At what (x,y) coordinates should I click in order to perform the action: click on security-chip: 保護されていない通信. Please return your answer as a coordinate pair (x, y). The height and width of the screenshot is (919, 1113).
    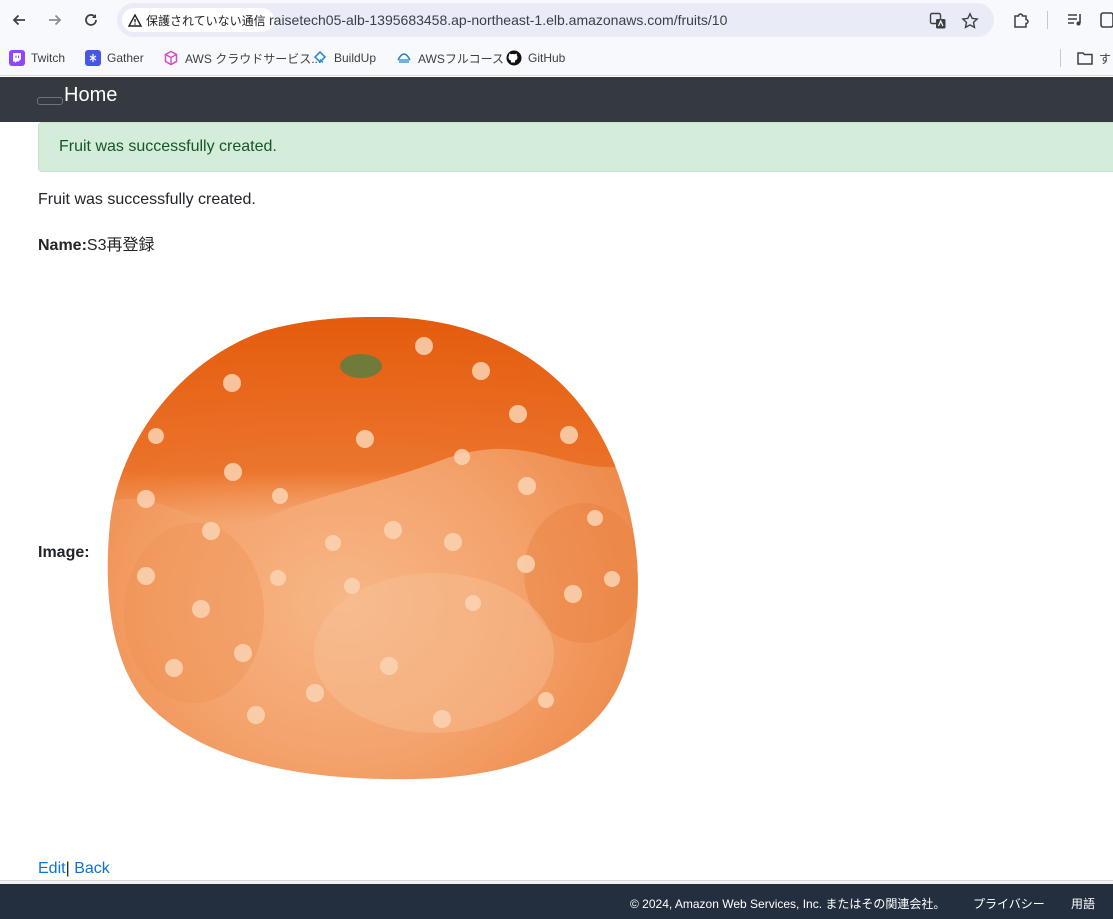
    Looking at the image, I should click on (198, 20).